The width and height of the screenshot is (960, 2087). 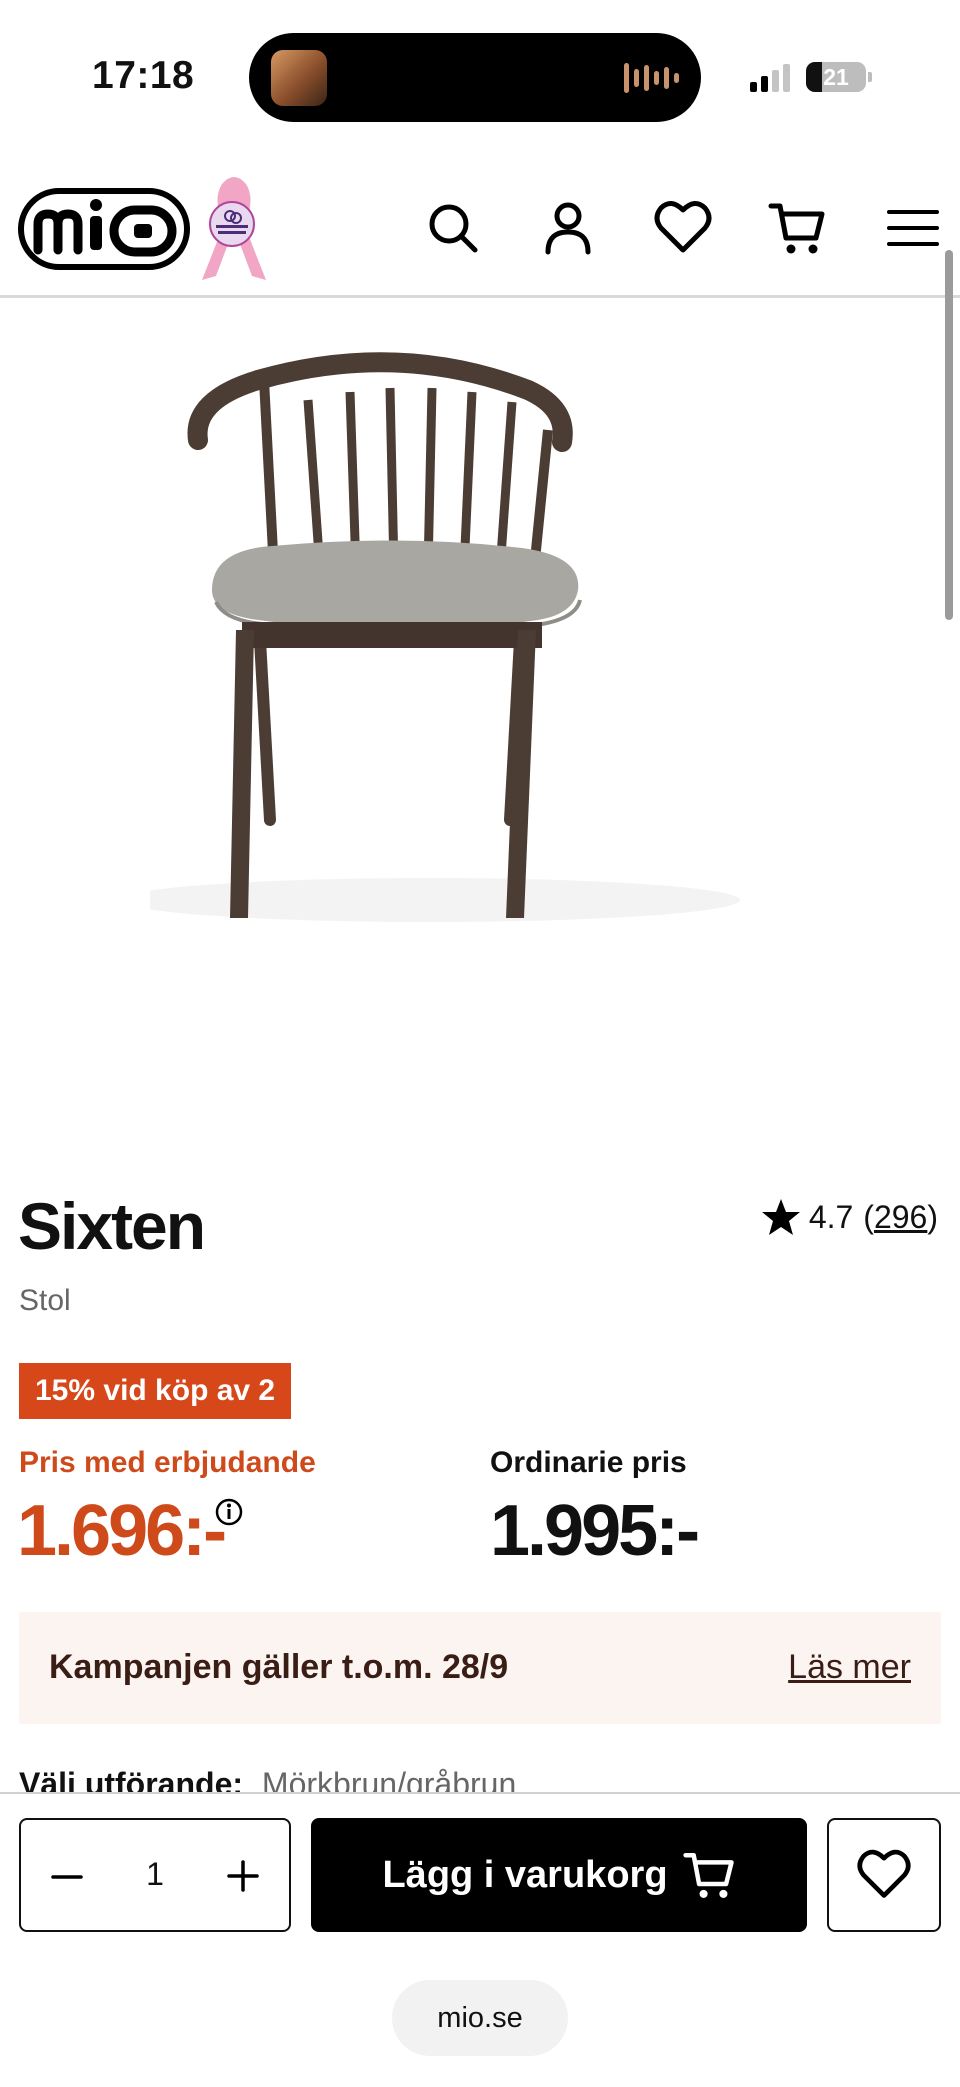 I want to click on audio-waveform-icon, so click(x=651, y=78).